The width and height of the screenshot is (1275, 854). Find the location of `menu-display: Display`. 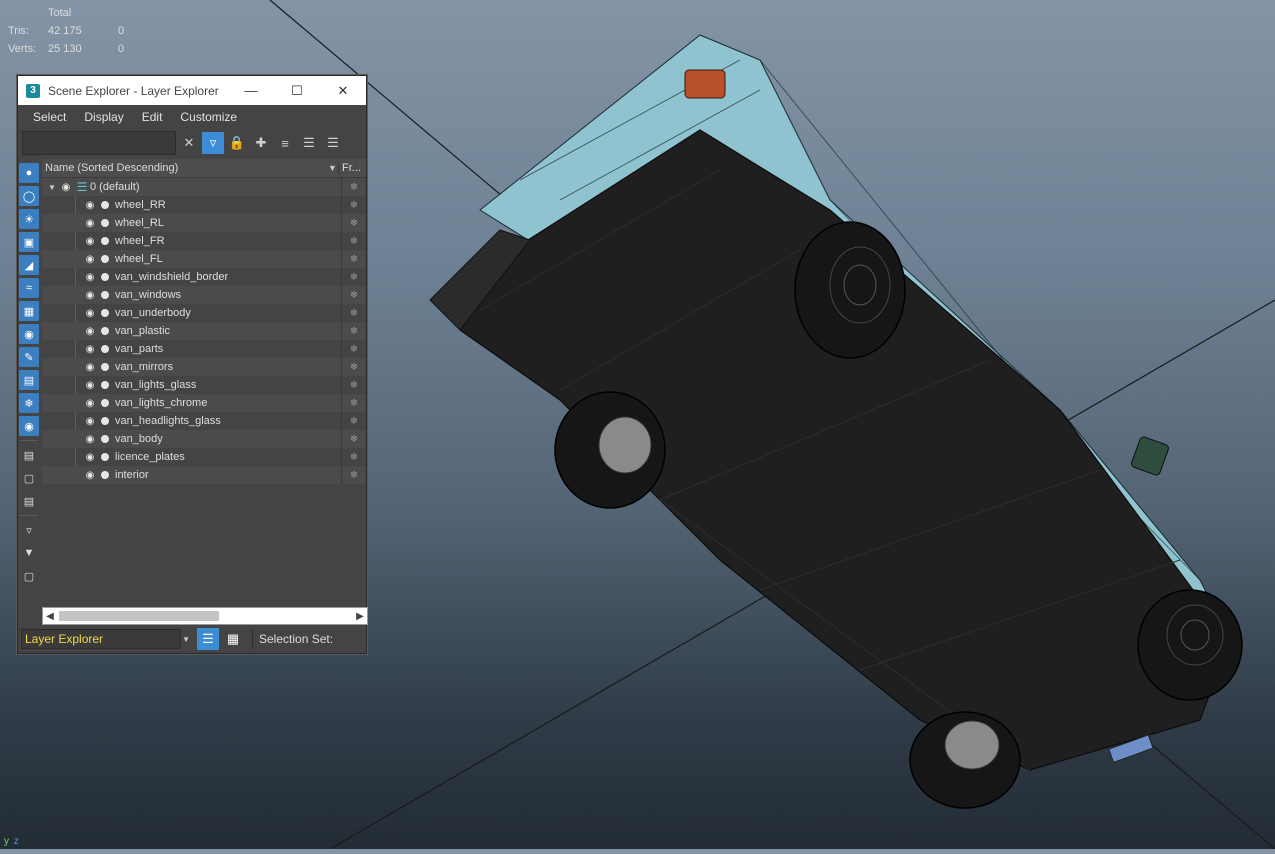

menu-display: Display is located at coordinates (103, 117).